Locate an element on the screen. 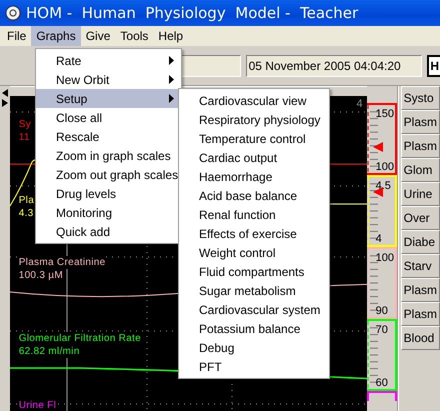 Image resolution: width=440 pixels, height=411 pixels. toolbar-button: H is located at coordinates (433, 65).